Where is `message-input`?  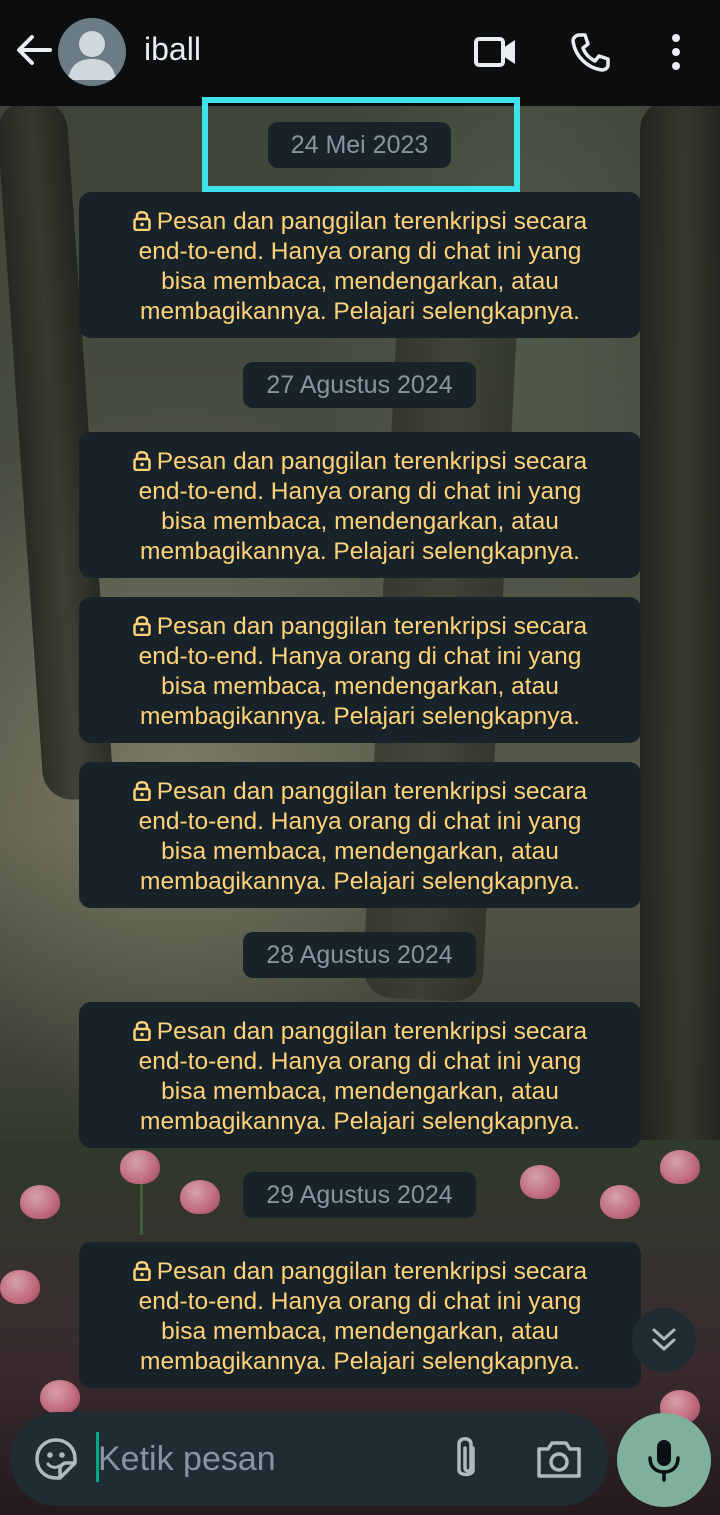 message-input is located at coordinates (263, 1459).